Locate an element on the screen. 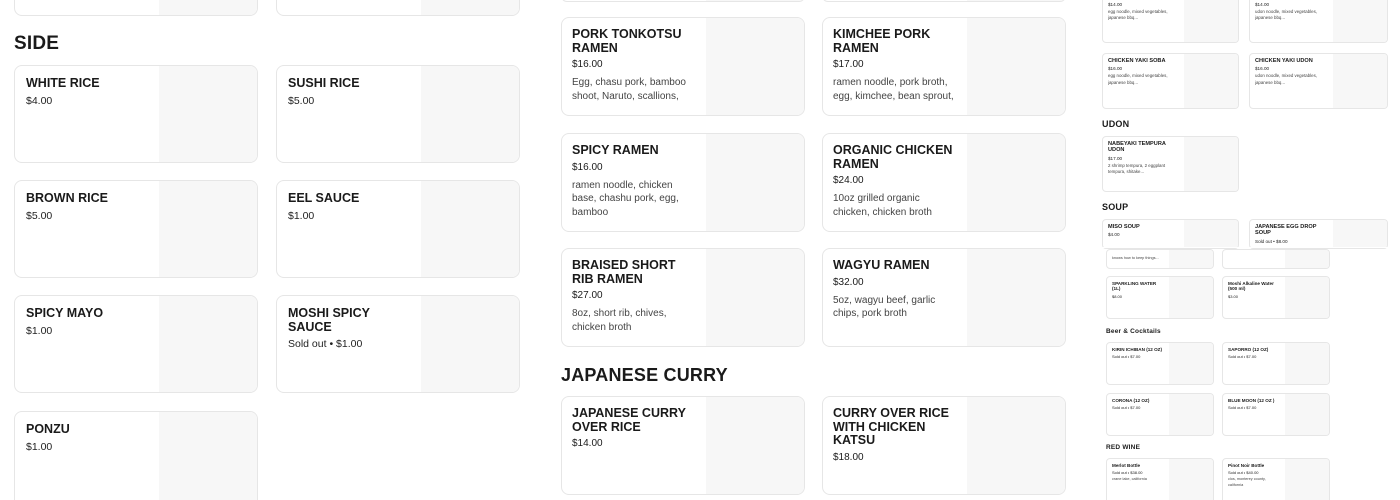 The height and width of the screenshot is (500, 1400). item-name: SPARKLING WATER (1L) is located at coordinates (1134, 286).